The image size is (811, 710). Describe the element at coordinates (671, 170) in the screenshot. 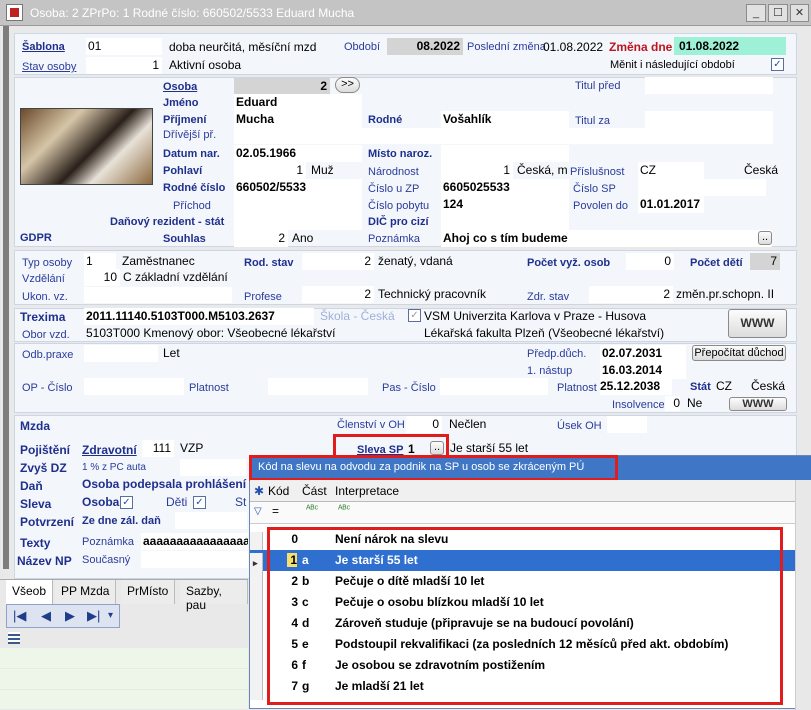

I see `prislusnost-code: CZ` at that location.